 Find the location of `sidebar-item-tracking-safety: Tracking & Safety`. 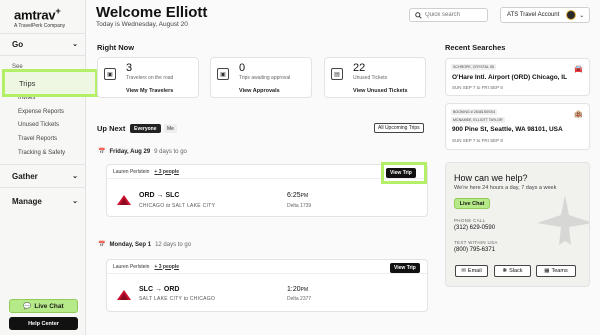

sidebar-item-tracking-safety: Tracking & Safety is located at coordinates (41, 153).